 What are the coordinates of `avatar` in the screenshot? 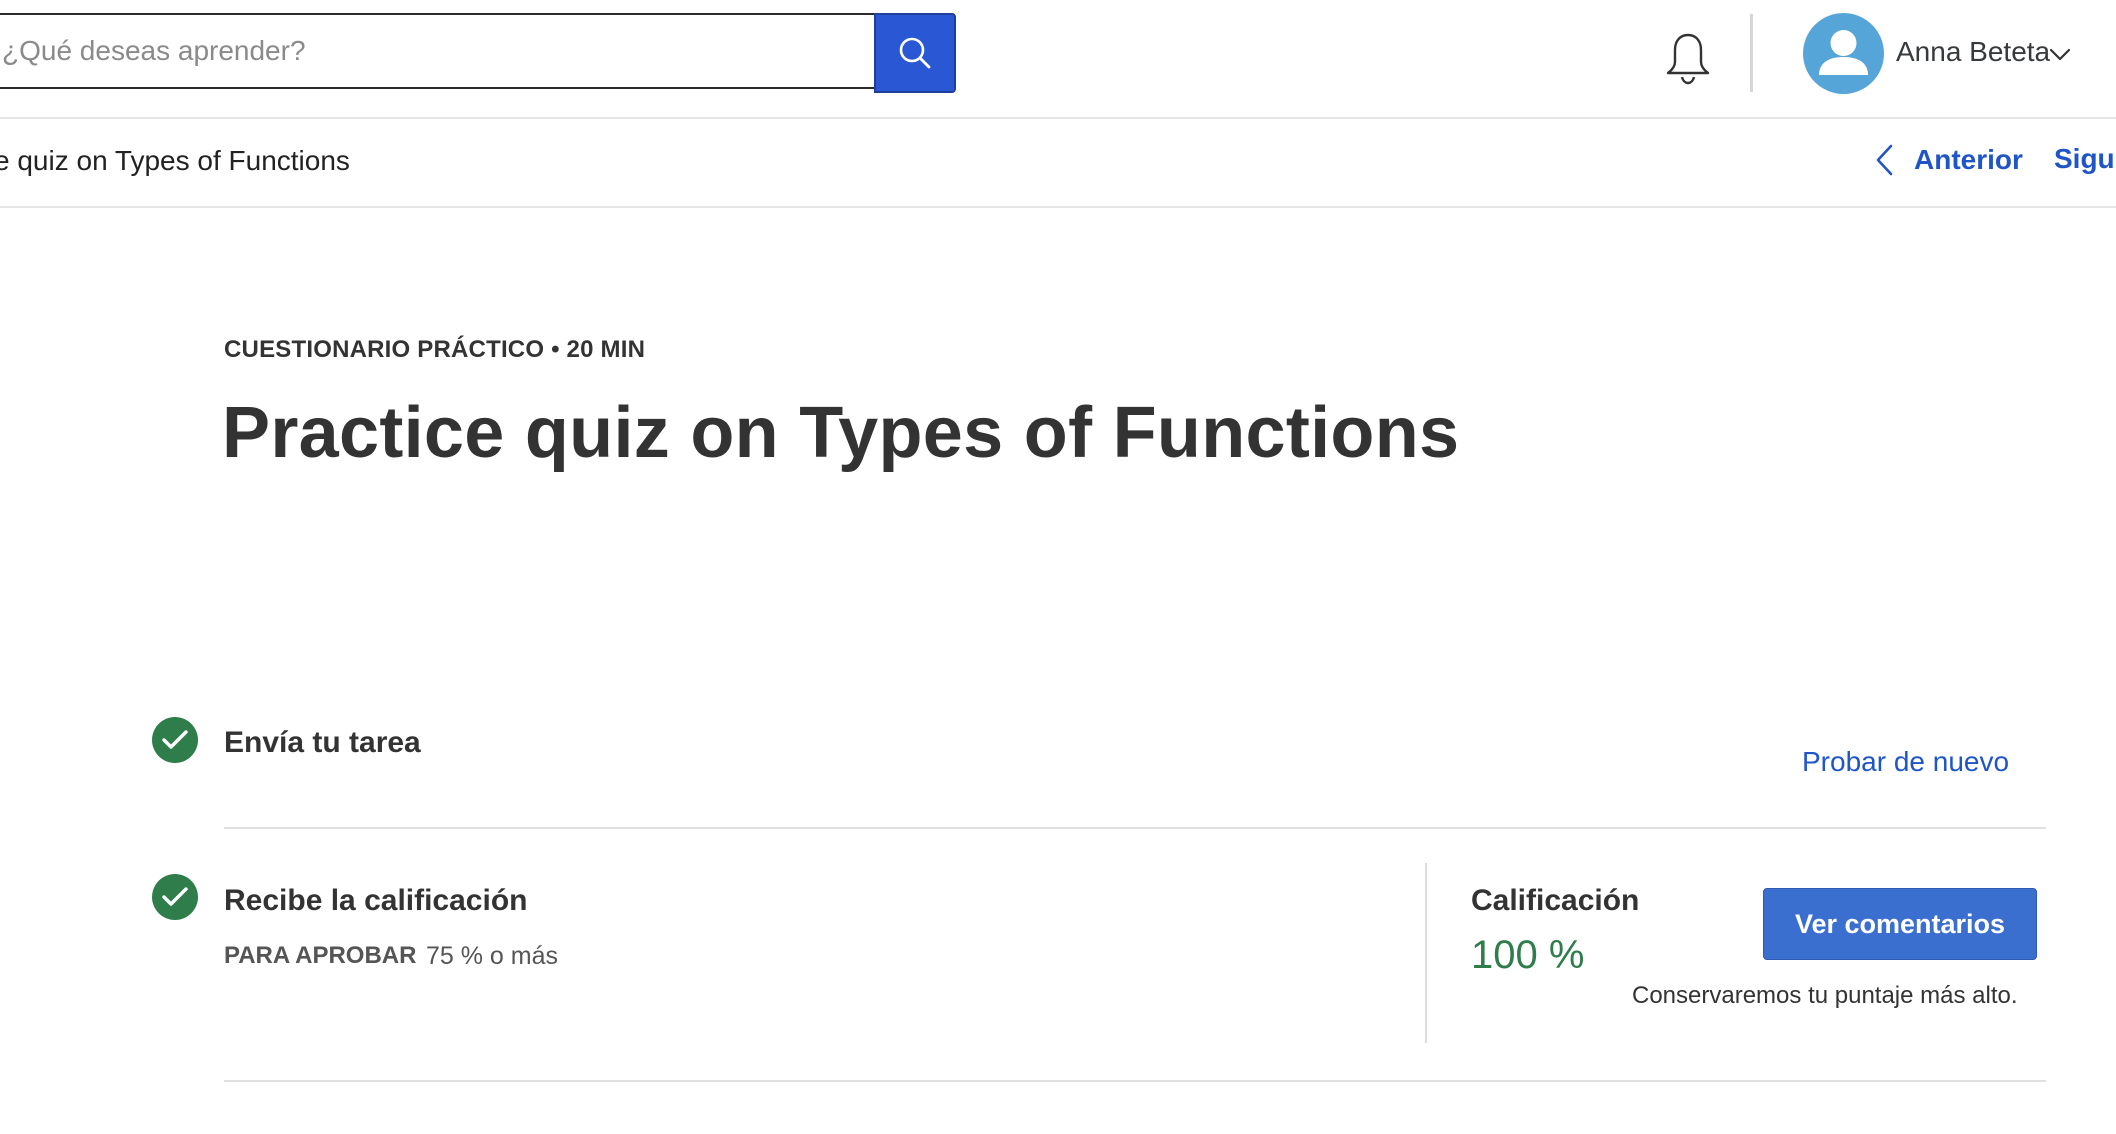 It's located at (1843, 53).